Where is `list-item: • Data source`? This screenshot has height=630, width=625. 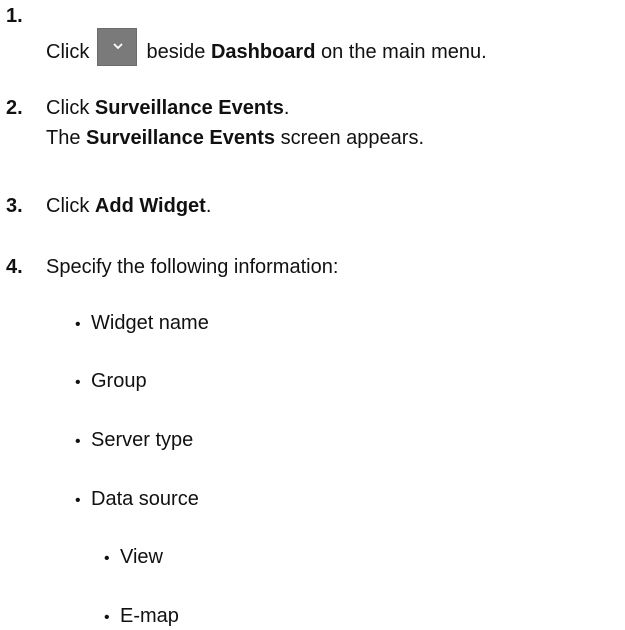 list-item: • Data source is located at coordinates (137, 500).